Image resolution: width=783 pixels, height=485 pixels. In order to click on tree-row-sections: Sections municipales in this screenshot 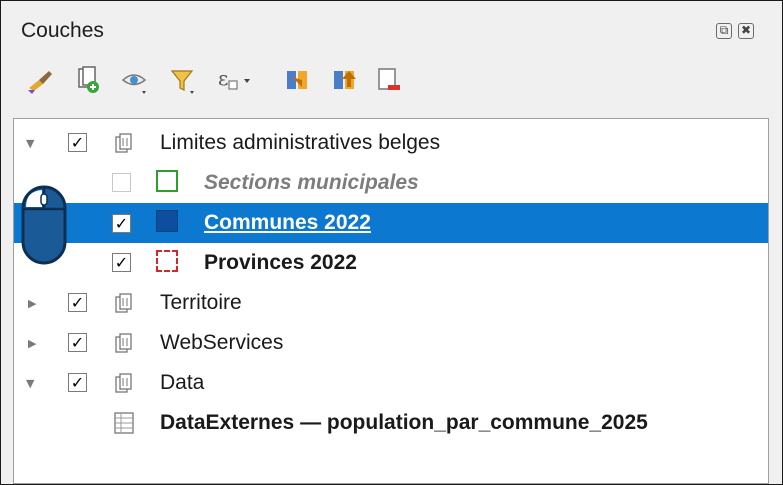, I will do `click(391, 183)`.